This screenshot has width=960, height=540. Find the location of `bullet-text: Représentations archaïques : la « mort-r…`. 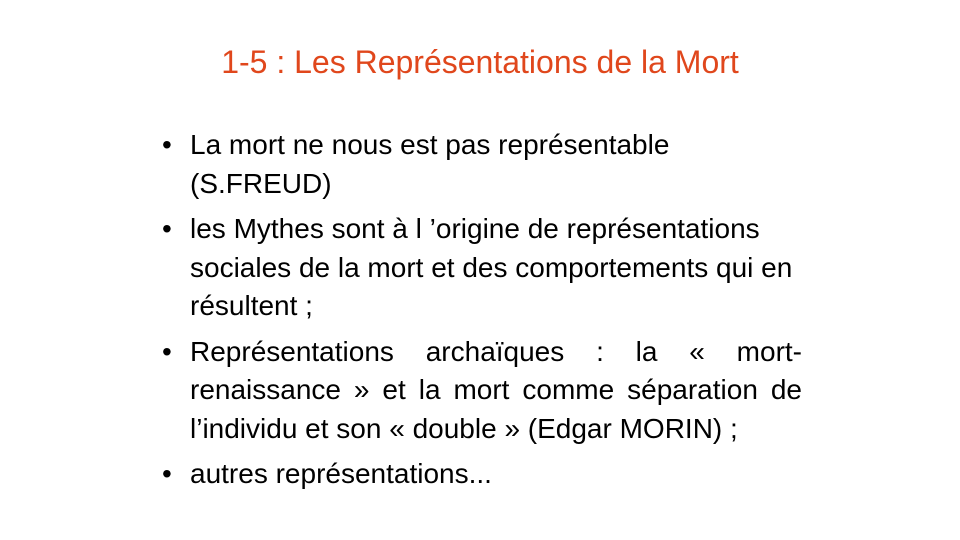

bullet-text: Représentations archaïques : la « mort-r… is located at coordinates (496, 389).